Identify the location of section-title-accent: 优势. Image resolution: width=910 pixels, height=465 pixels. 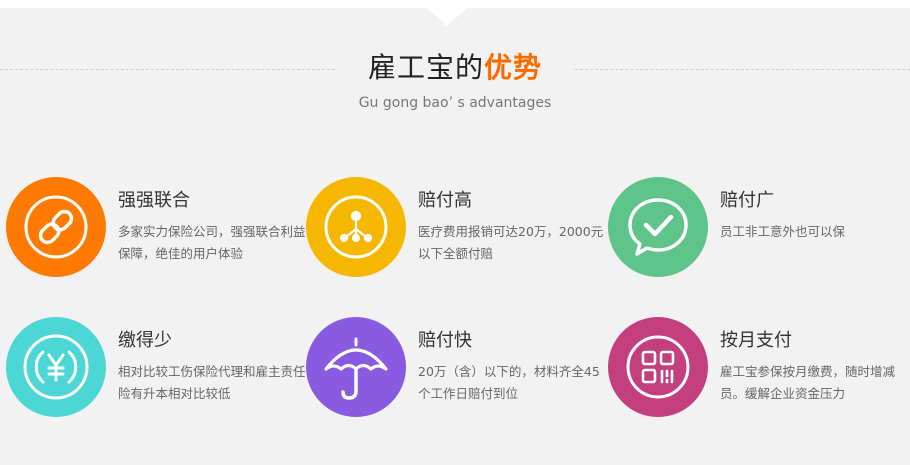
(513, 67).